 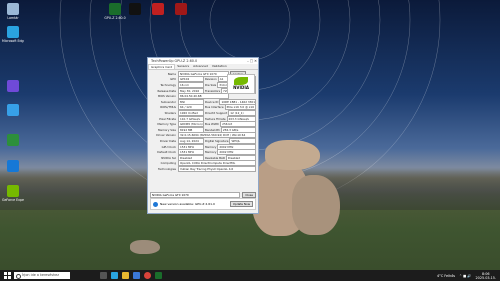 I want to click on row-label-2: Transistors, so click(x=213, y=90).